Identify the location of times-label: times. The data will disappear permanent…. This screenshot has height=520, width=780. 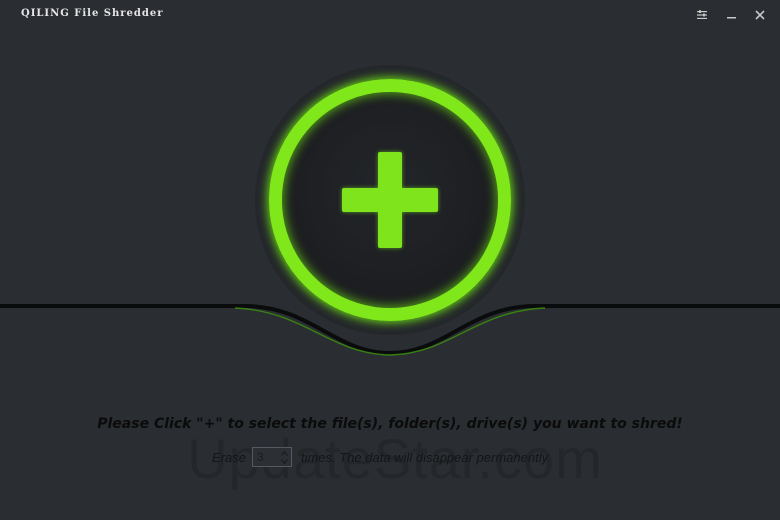
(424, 457).